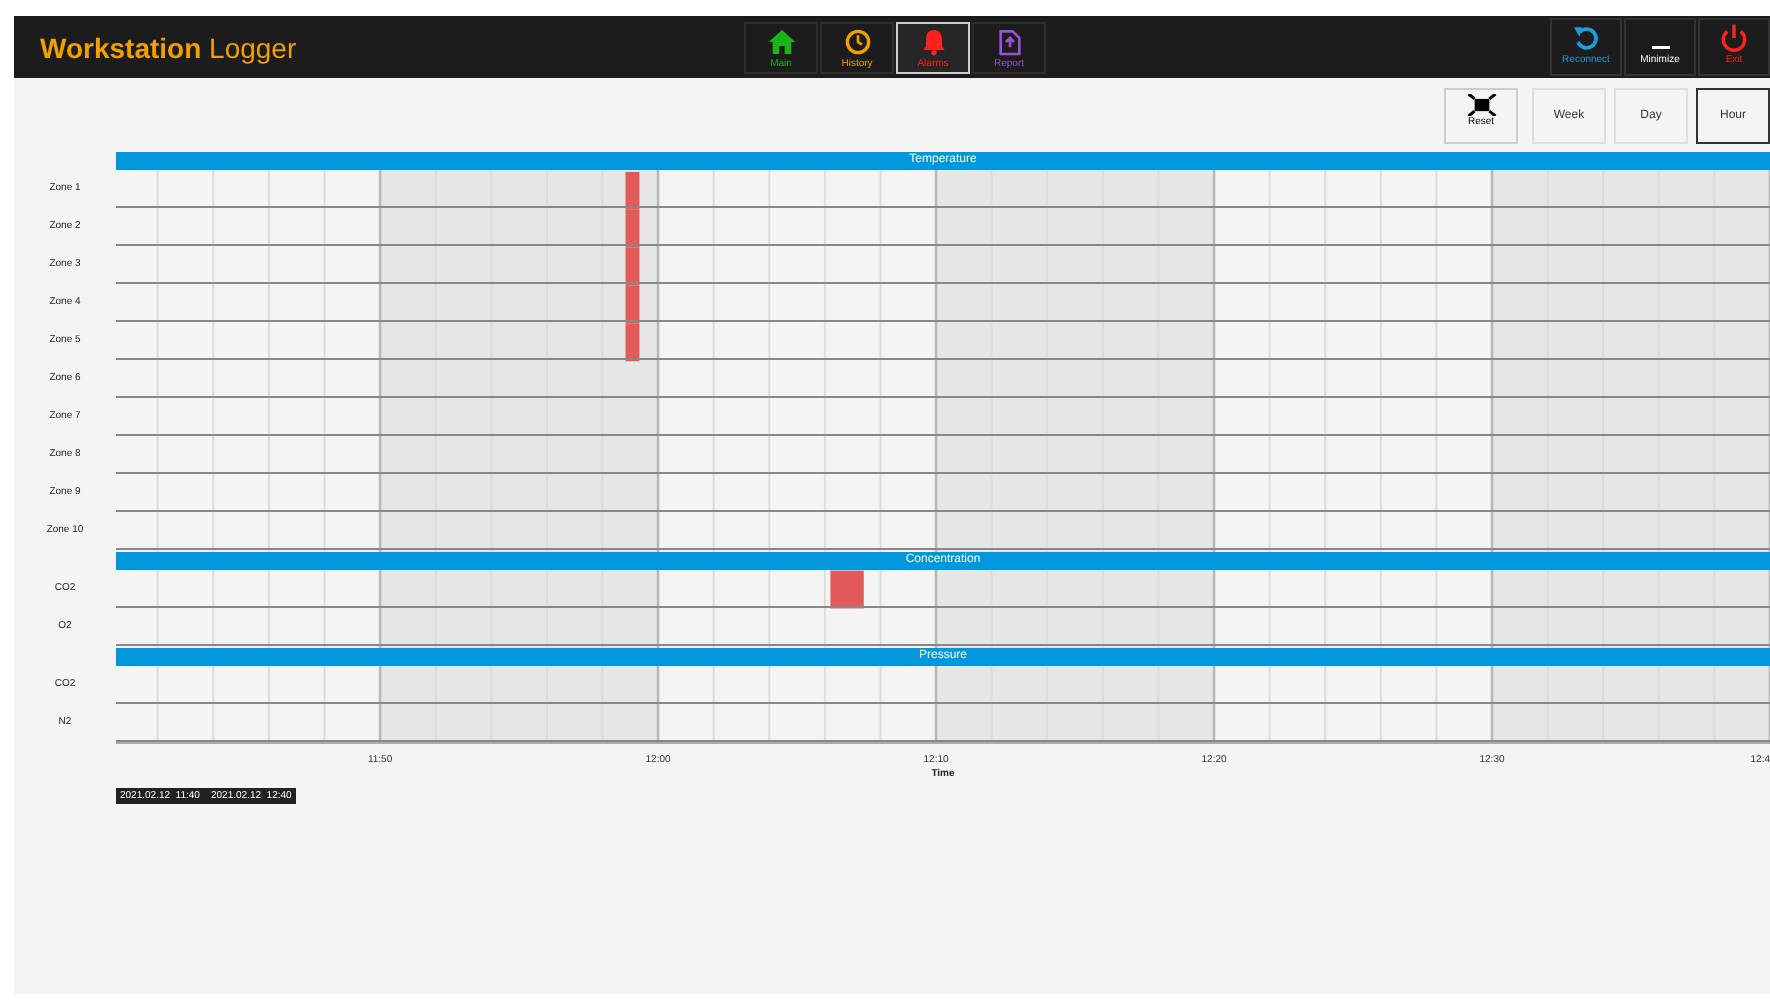 This screenshot has width=1770, height=1002. I want to click on document-upload-icon, so click(1009, 41).